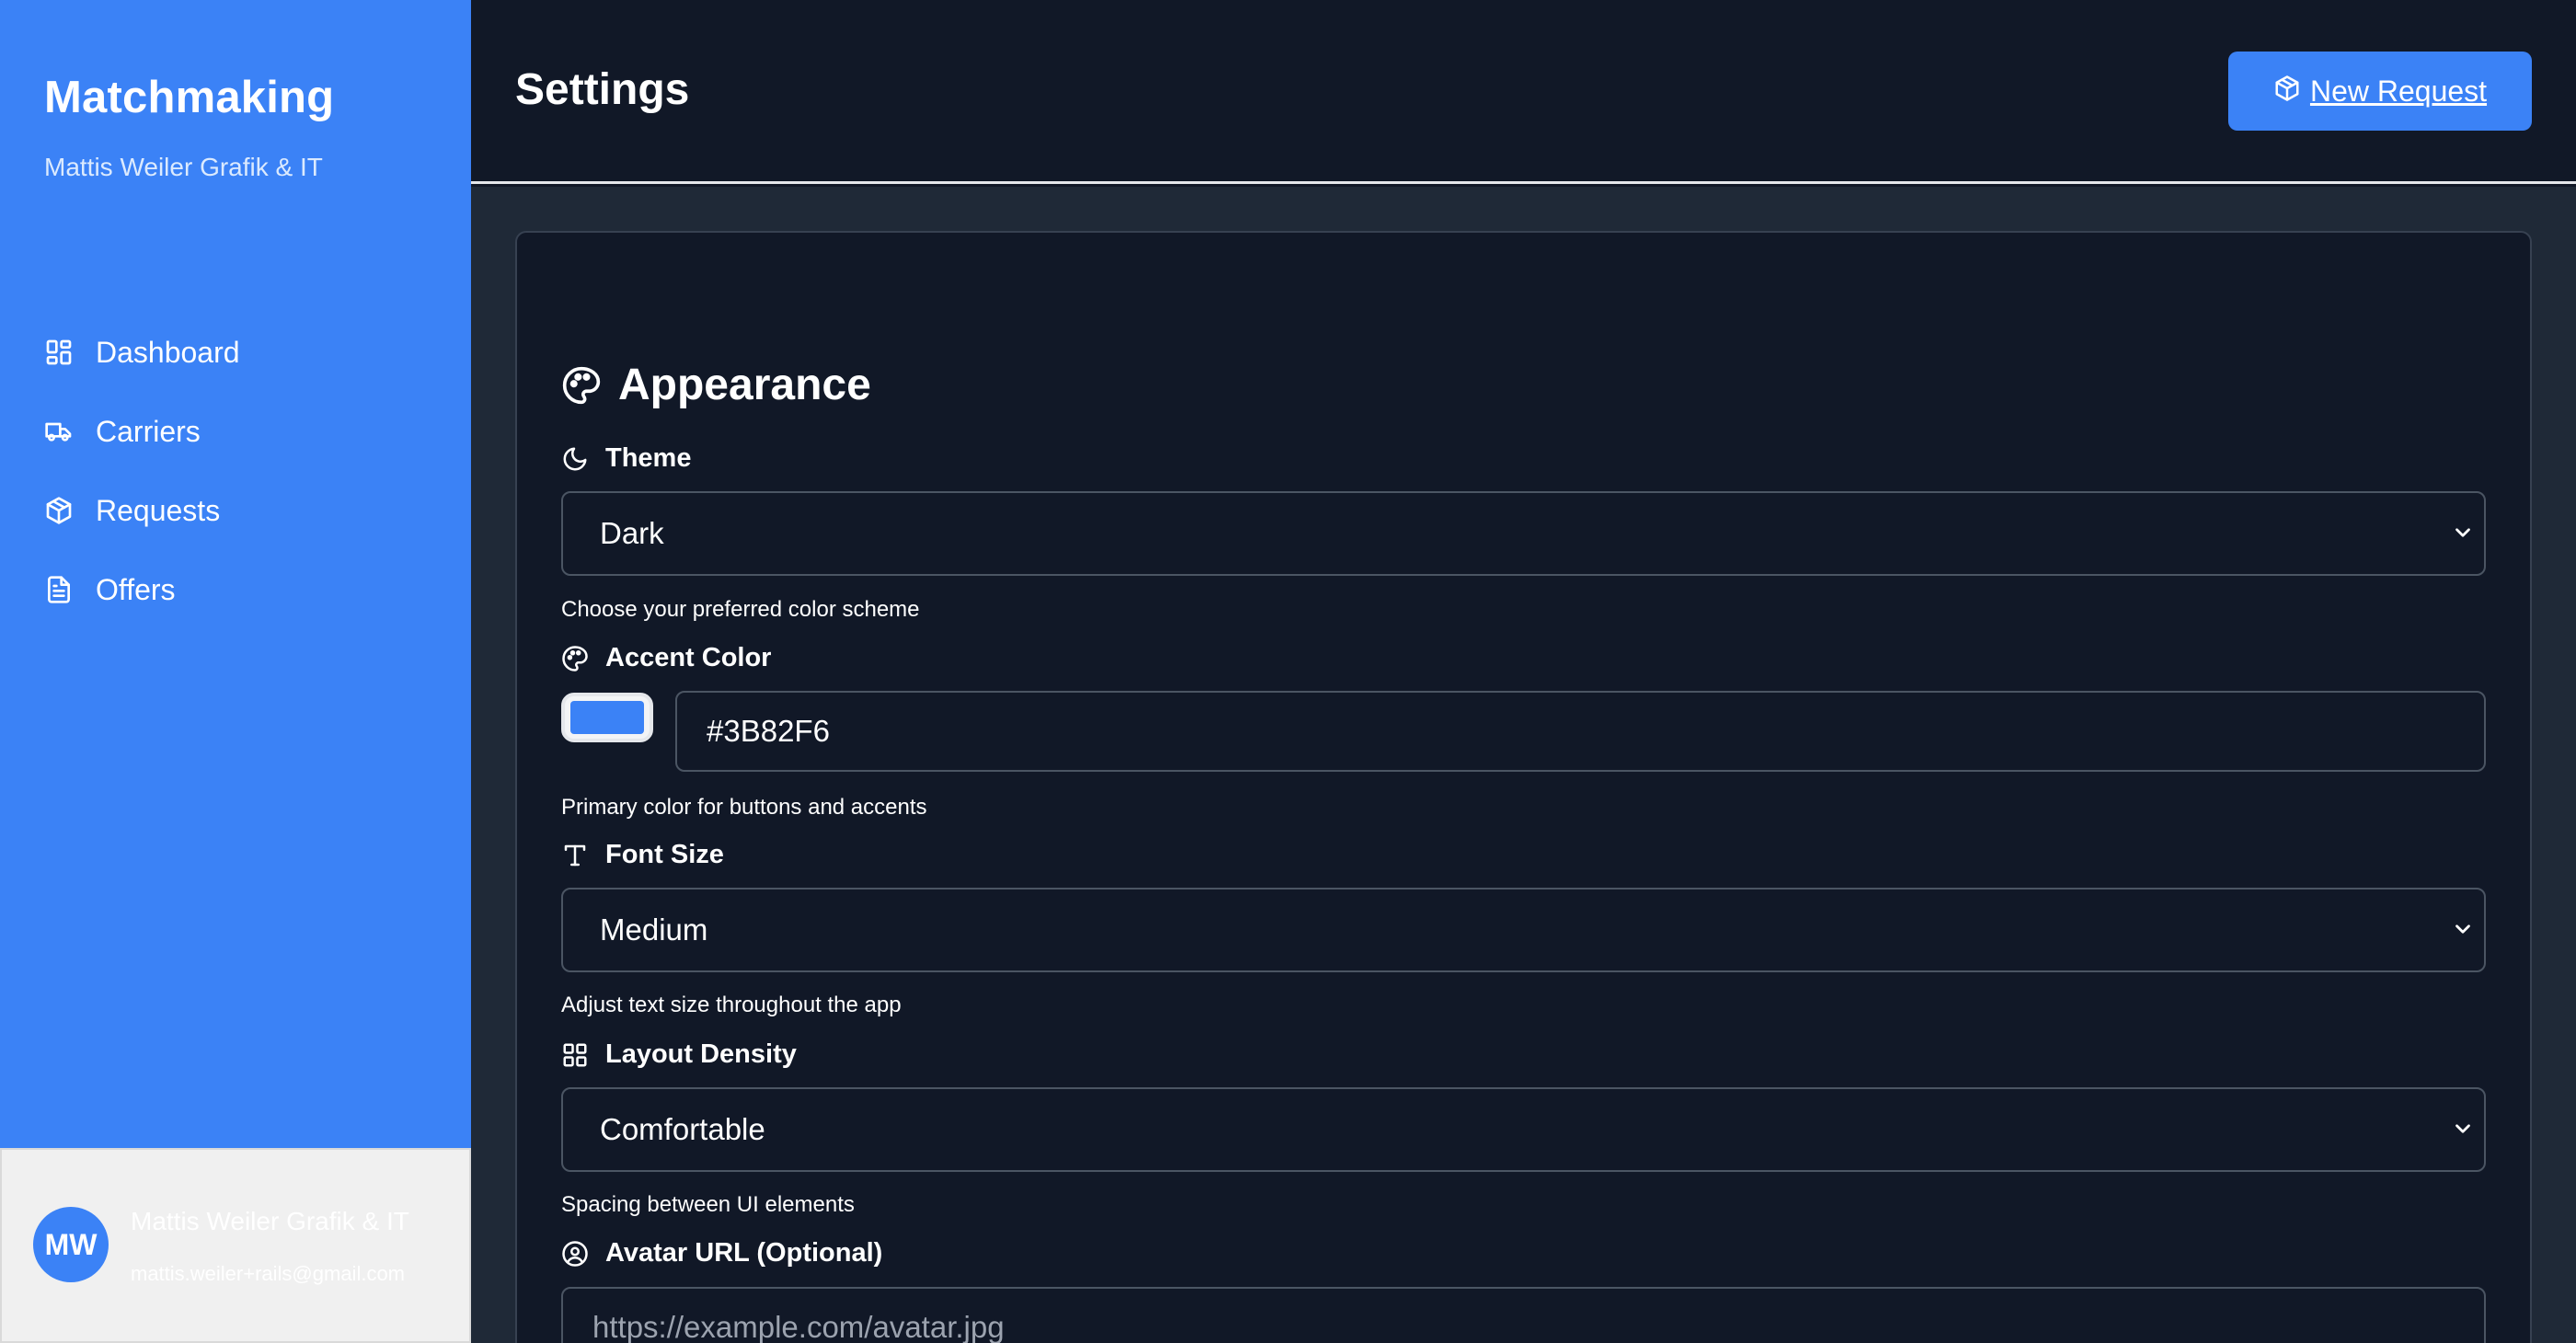 Image resolution: width=2576 pixels, height=1343 pixels. Describe the element at coordinates (270, 1221) in the screenshot. I see `user-name: Mattis Weiler Grafik & IT` at that location.